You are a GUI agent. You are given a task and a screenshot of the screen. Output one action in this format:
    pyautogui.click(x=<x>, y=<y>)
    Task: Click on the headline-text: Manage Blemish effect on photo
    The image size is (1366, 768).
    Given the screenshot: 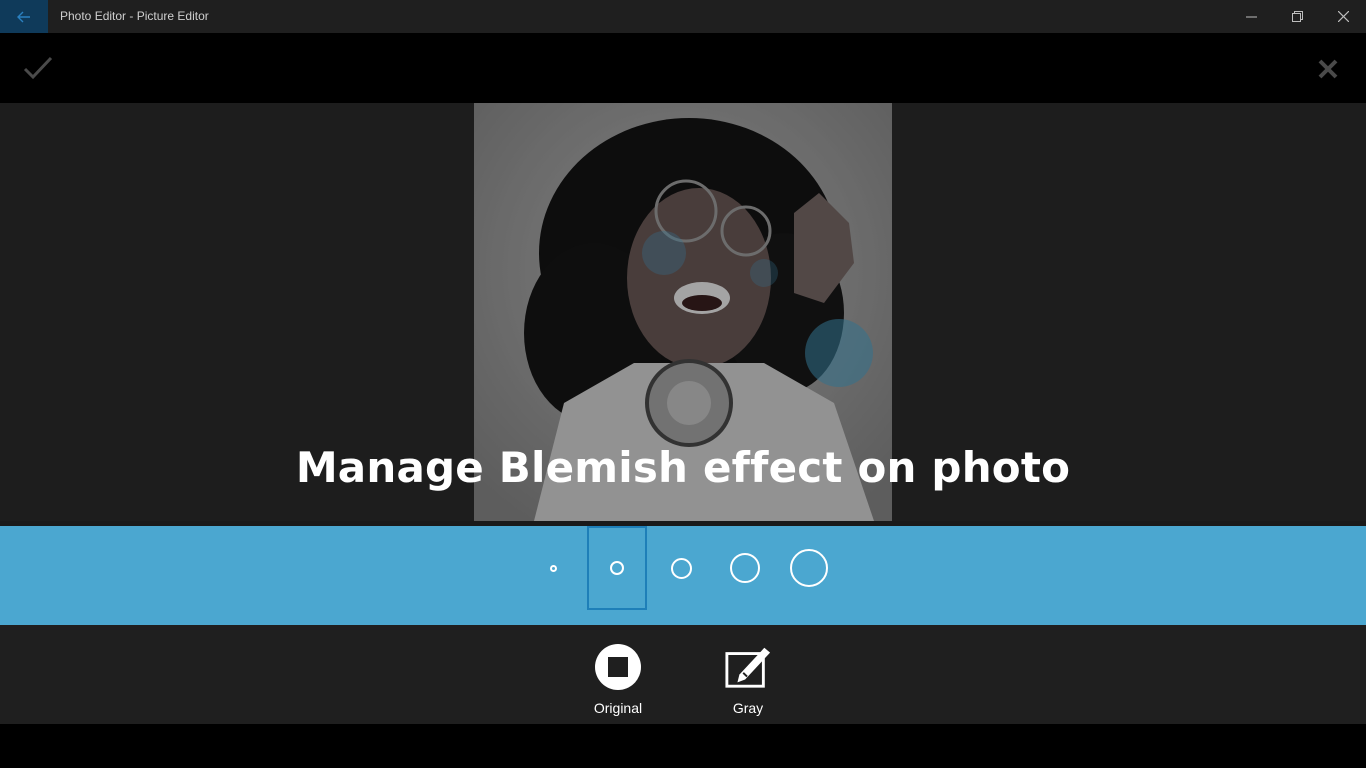 What is the action you would take?
    pyautogui.click(x=683, y=467)
    